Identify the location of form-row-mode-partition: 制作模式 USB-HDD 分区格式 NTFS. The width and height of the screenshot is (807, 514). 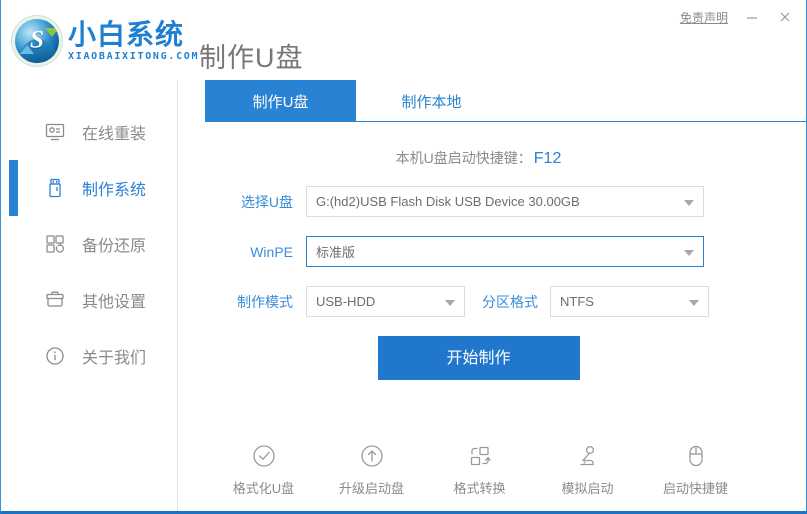
(492, 301).